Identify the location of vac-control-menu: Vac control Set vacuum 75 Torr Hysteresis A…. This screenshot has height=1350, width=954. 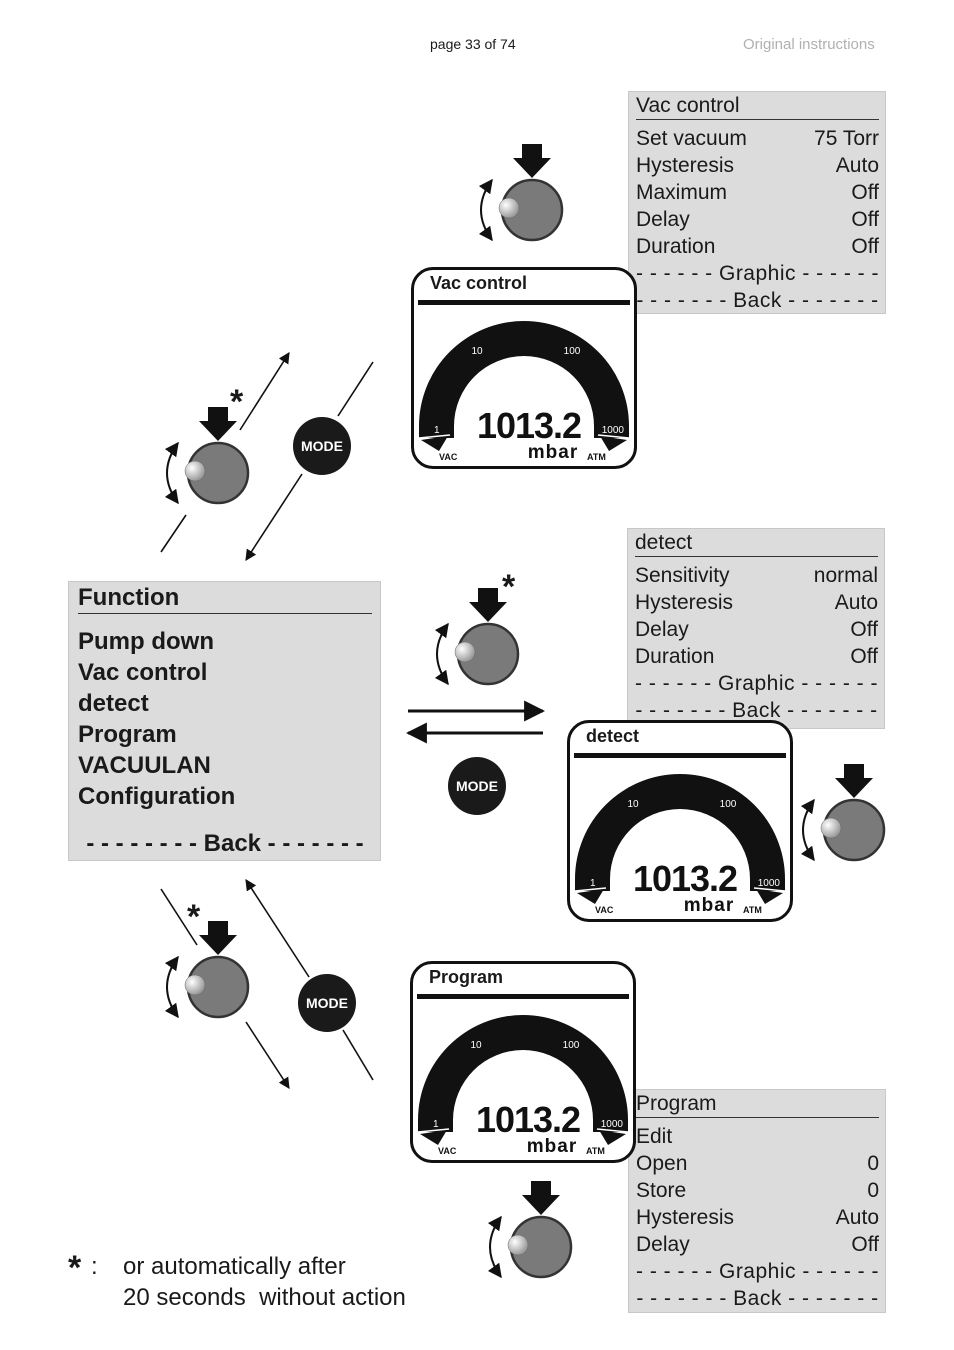
(757, 202).